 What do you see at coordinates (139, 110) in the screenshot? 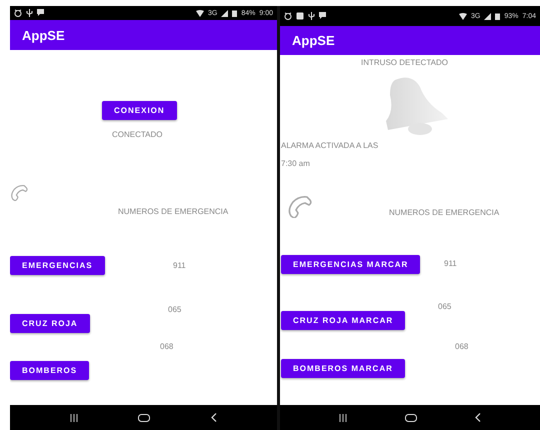
I see `dial-button: CONEXION` at bounding box center [139, 110].